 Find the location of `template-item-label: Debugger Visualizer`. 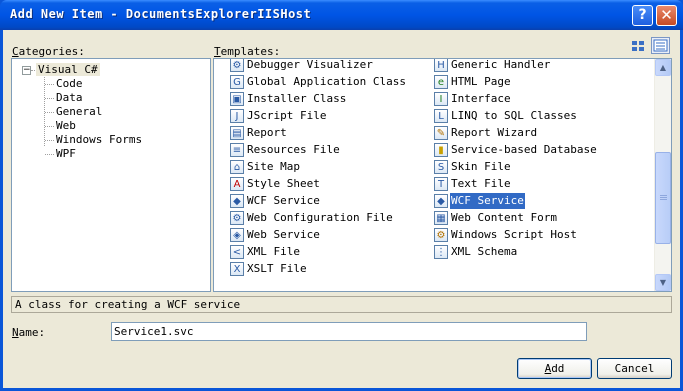

template-item-label: Debugger Visualizer is located at coordinates (310, 64).